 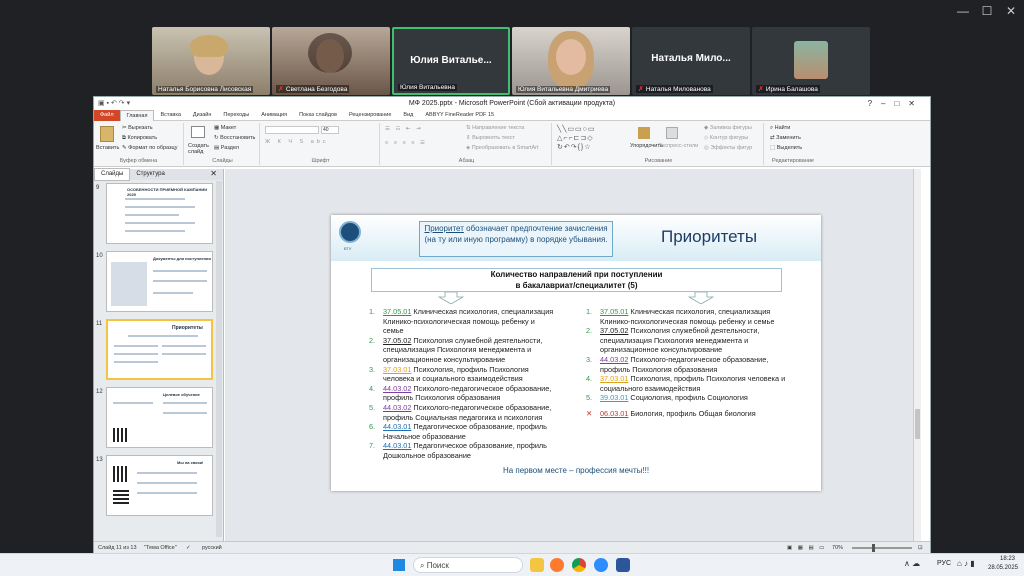 I want to click on list-buttons: ☰ ☷ ⇤ ⇥, so click(x=404, y=129).